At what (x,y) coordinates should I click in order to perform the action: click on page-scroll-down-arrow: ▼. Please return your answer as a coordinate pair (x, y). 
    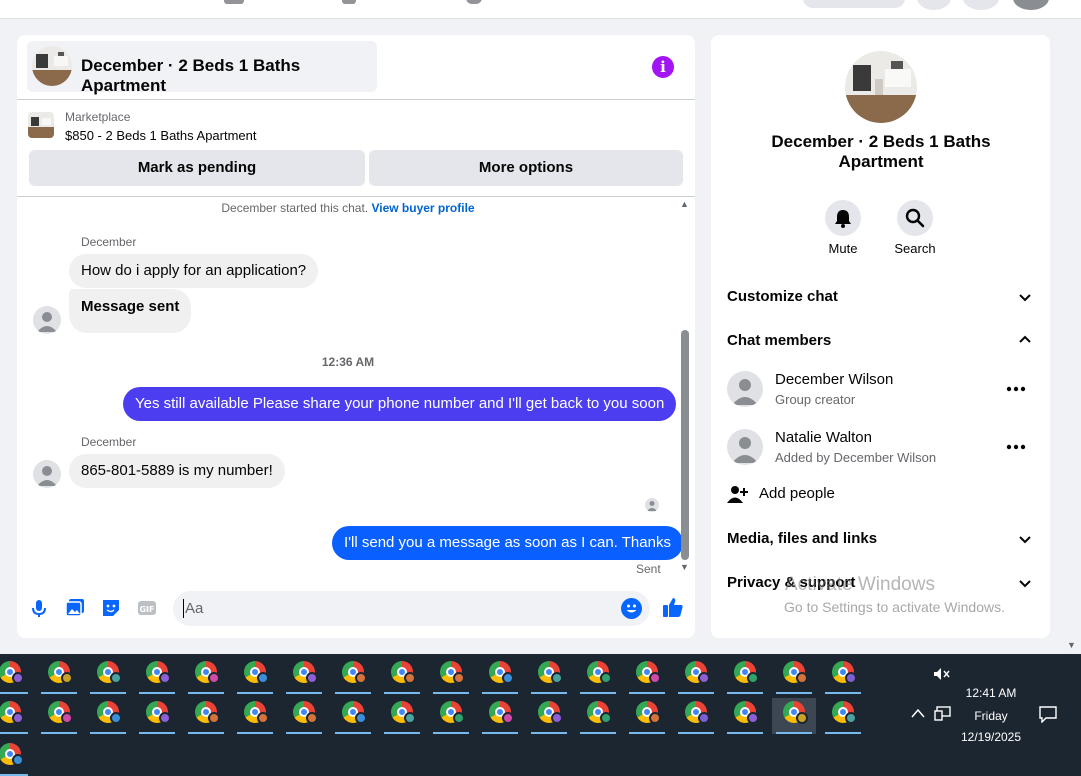
    Looking at the image, I should click on (1071, 645).